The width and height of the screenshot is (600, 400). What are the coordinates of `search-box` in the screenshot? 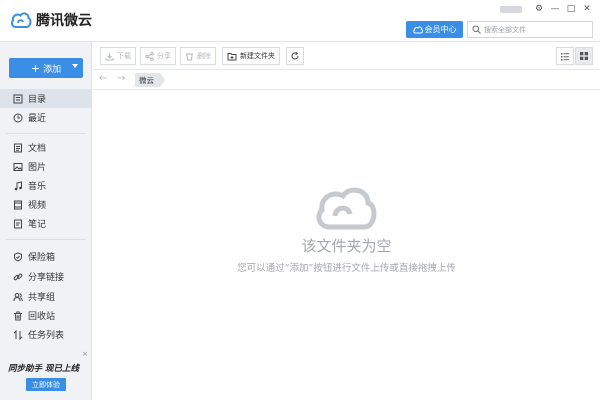 It's located at (530, 29).